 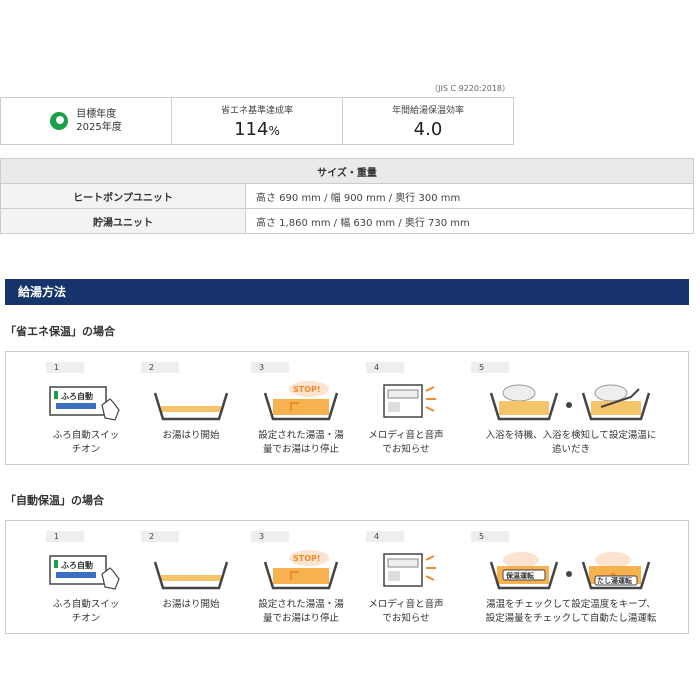 I want to click on mode2-step-3: 3 STOP! 設定された湯温・湯 量でお湯はり停止, so click(x=301, y=578).